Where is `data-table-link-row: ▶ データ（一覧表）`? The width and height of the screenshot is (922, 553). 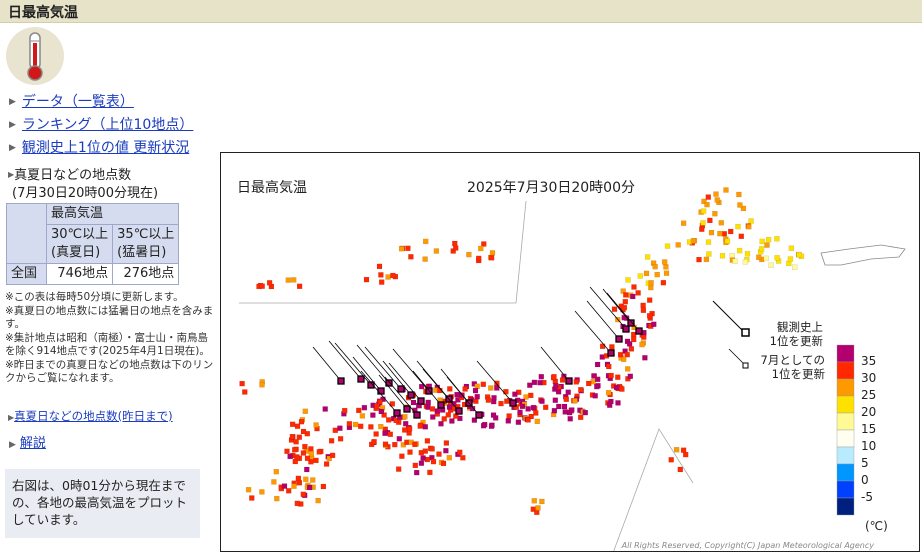 data-table-link-row: ▶ データ（一覧表） is located at coordinates (71, 101).